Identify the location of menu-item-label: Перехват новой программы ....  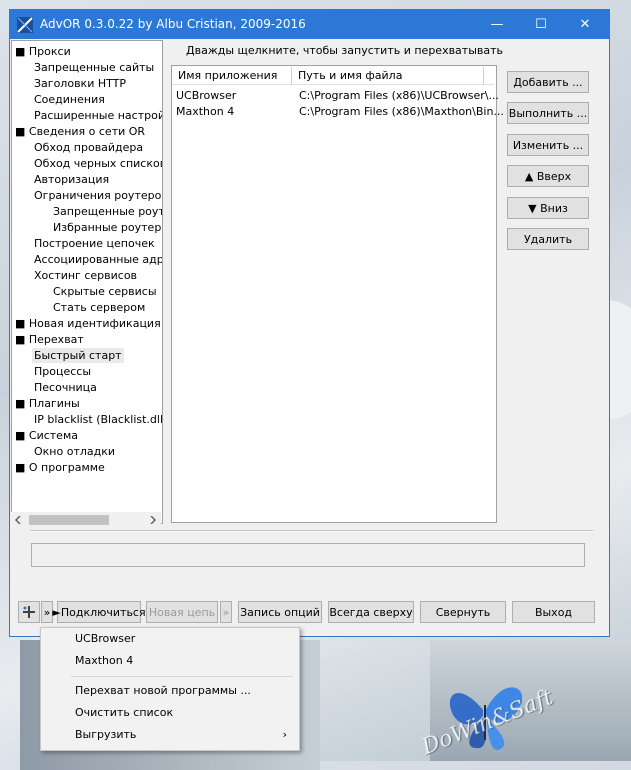
(163, 690).